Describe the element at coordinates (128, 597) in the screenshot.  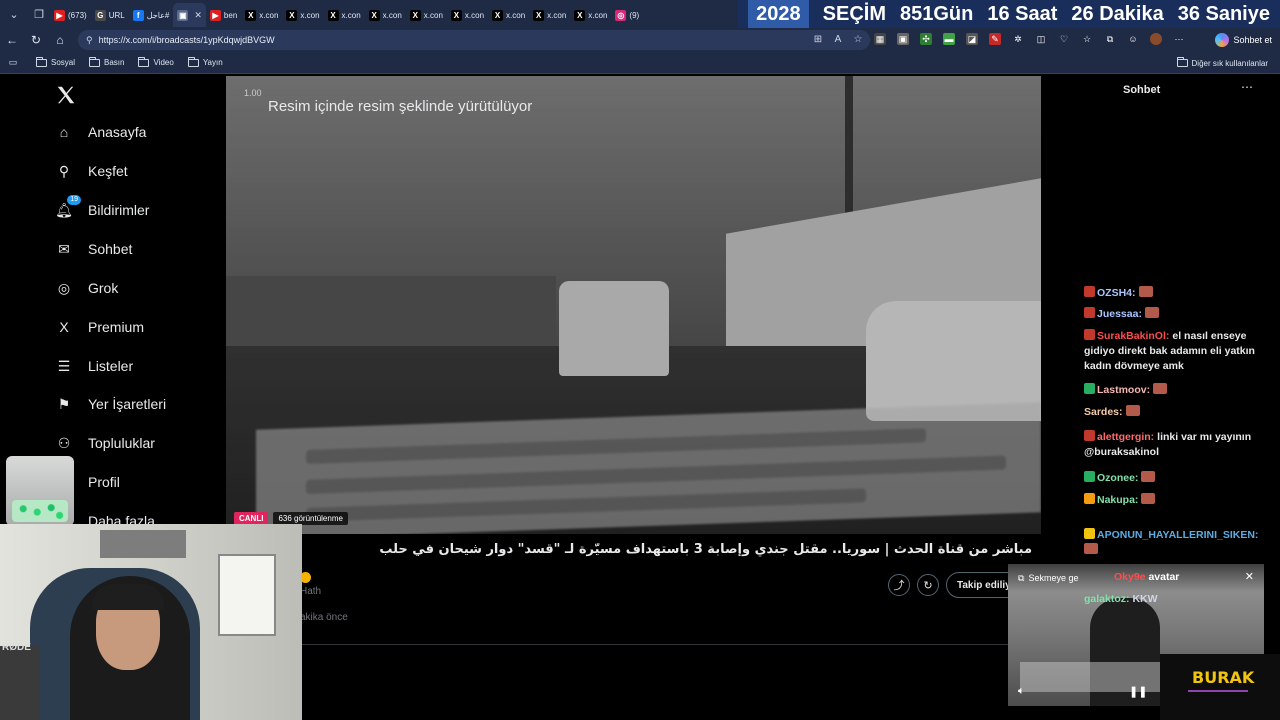
I see `webcam-streamer-hair` at that location.